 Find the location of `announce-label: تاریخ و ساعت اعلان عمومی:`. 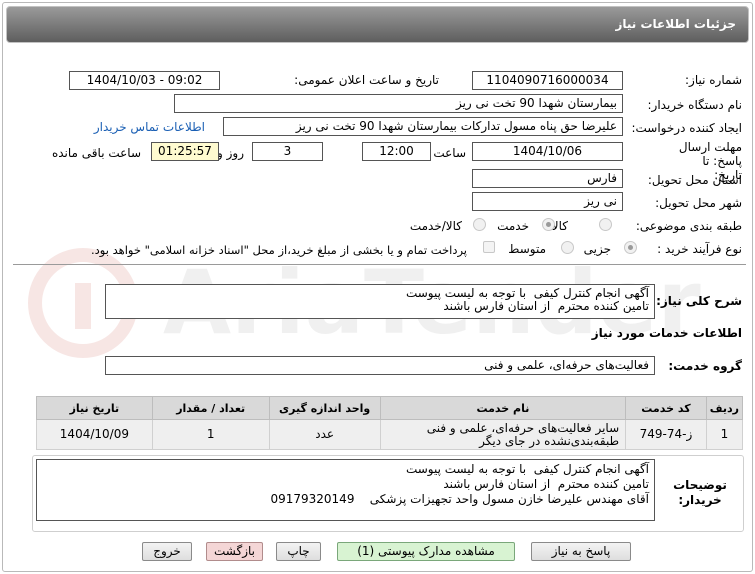

announce-label: تاریخ و ساعت اعلان عمومی: is located at coordinates (366, 80).